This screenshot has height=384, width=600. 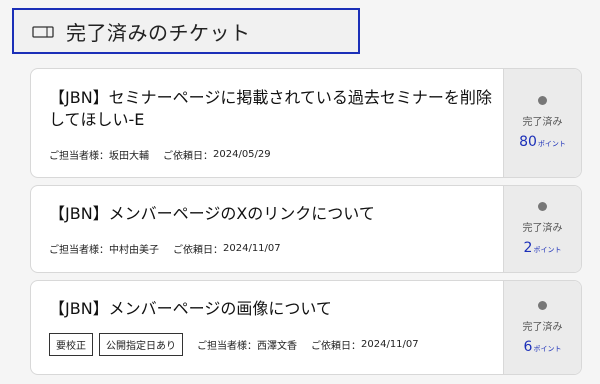 I want to click on points-value: 80, so click(x=528, y=142).